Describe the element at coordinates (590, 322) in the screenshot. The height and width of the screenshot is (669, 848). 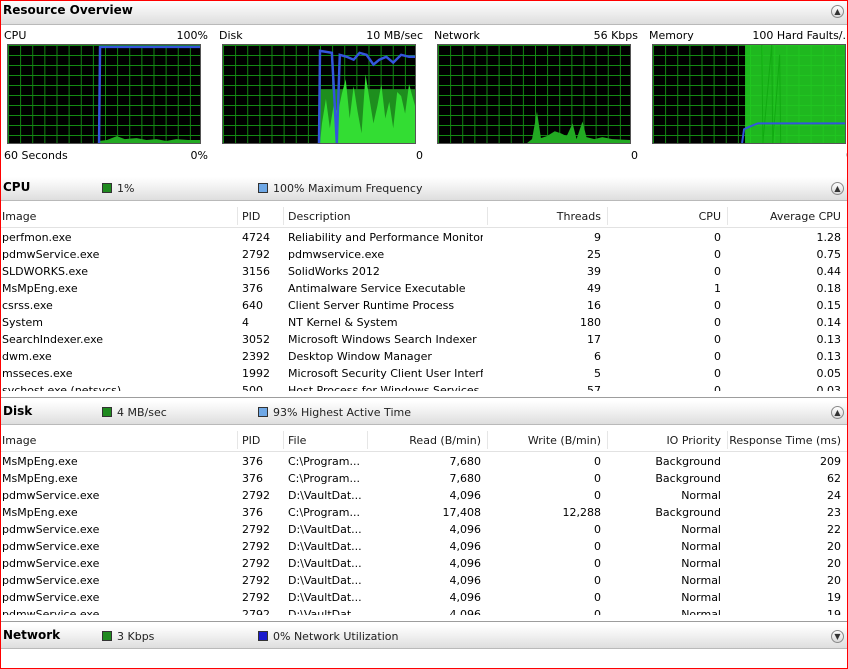
I see `cell-threads: 180` at that location.